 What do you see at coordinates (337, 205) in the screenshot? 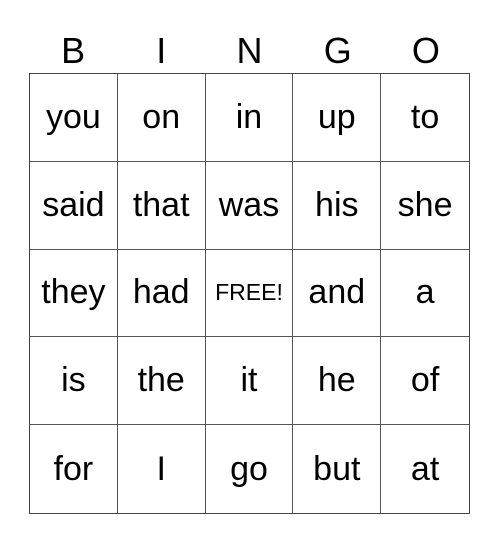
I see `bingo-cell: his` at bounding box center [337, 205].